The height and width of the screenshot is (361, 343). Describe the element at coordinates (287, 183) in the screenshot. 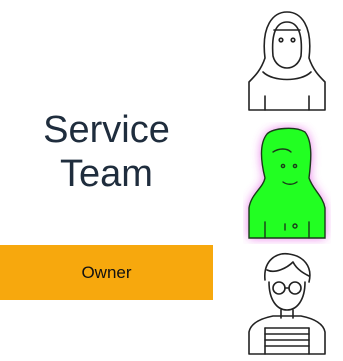

I see `person-highlighted-icon` at that location.